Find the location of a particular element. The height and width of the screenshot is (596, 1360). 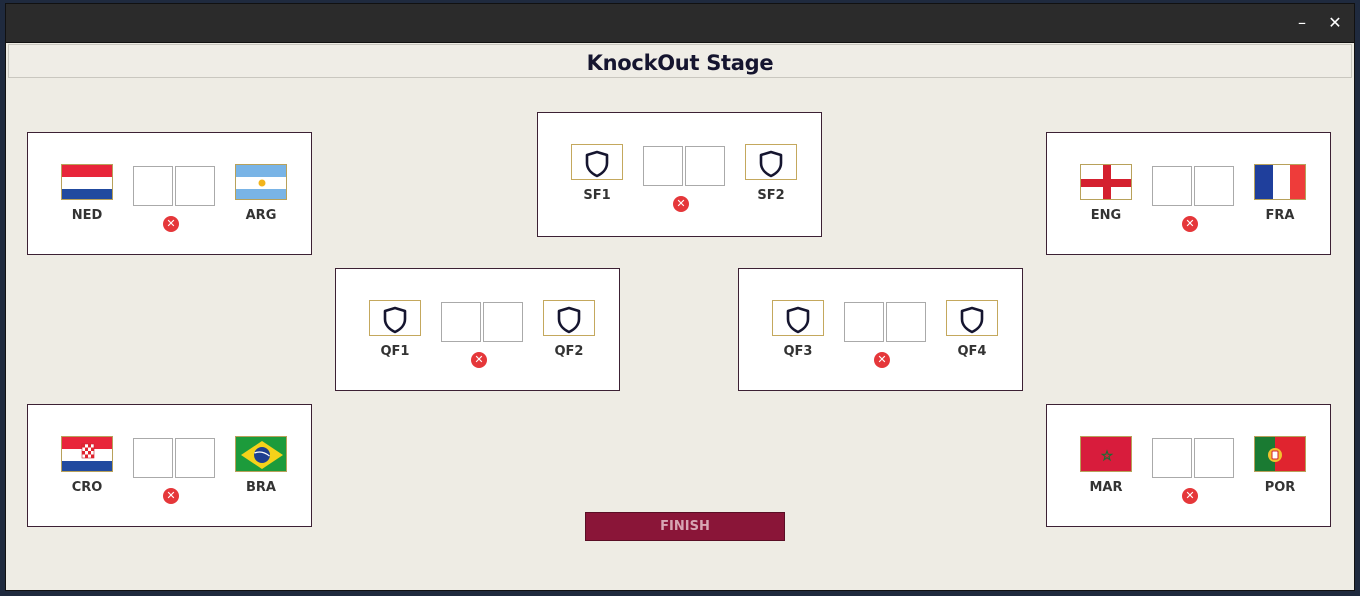

home-team-code: CRO is located at coordinates (87, 487).